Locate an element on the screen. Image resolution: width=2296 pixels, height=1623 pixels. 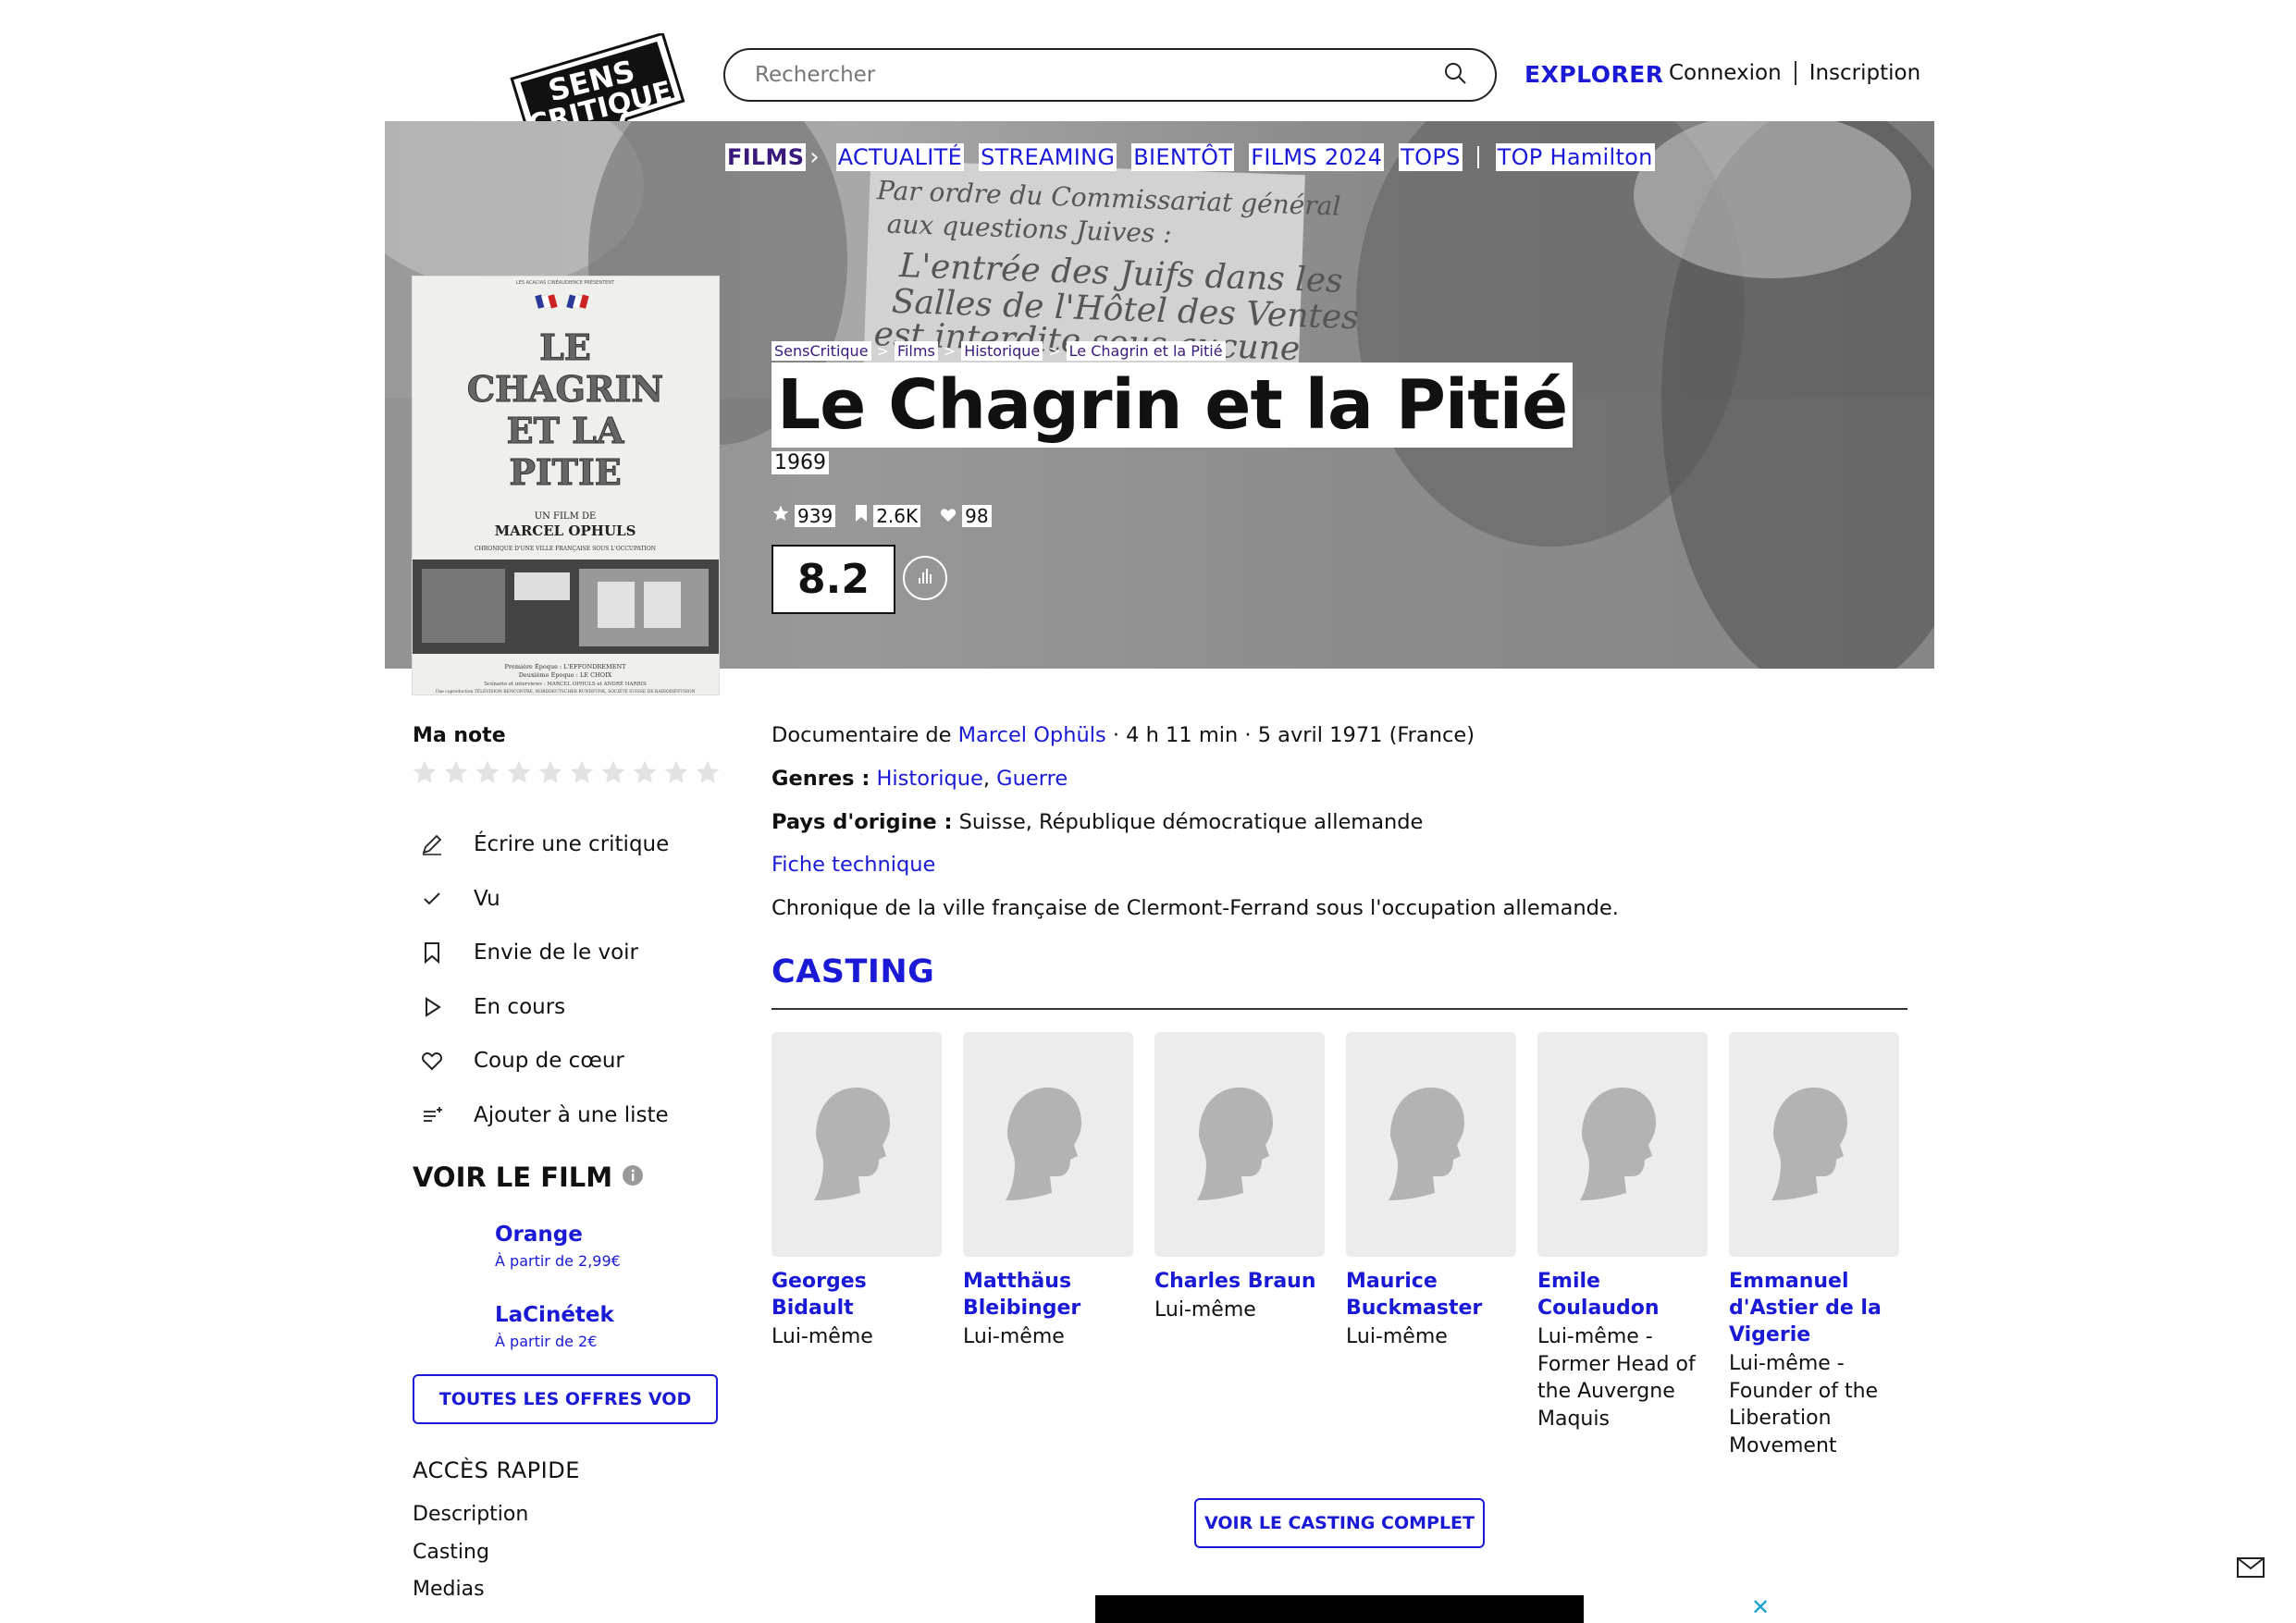
info-icon is located at coordinates (633, 1177).